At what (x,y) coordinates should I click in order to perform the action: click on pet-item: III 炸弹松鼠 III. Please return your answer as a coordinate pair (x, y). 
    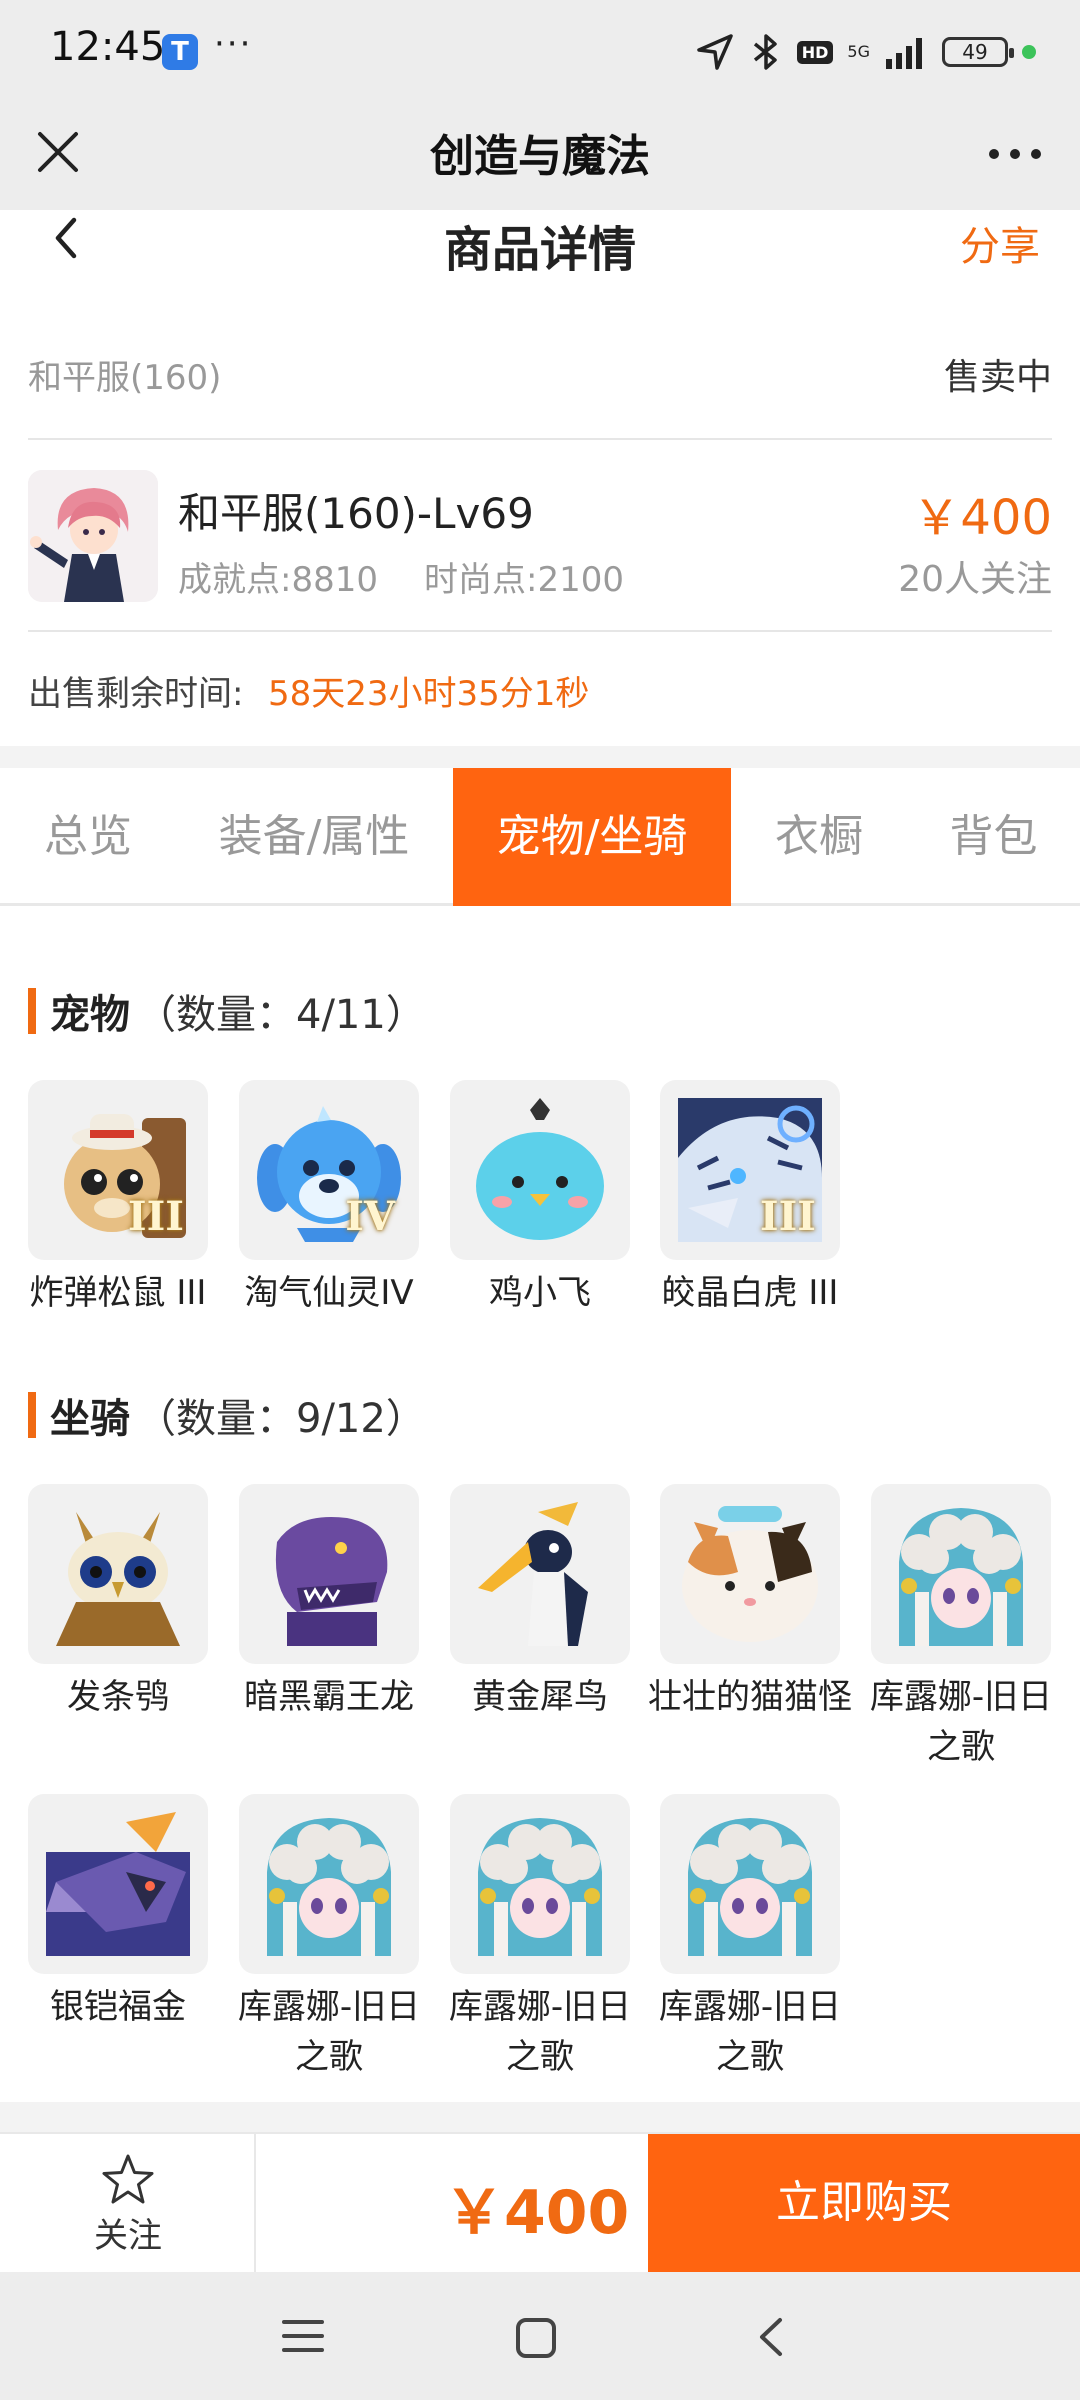
    Looking at the image, I should click on (118, 1199).